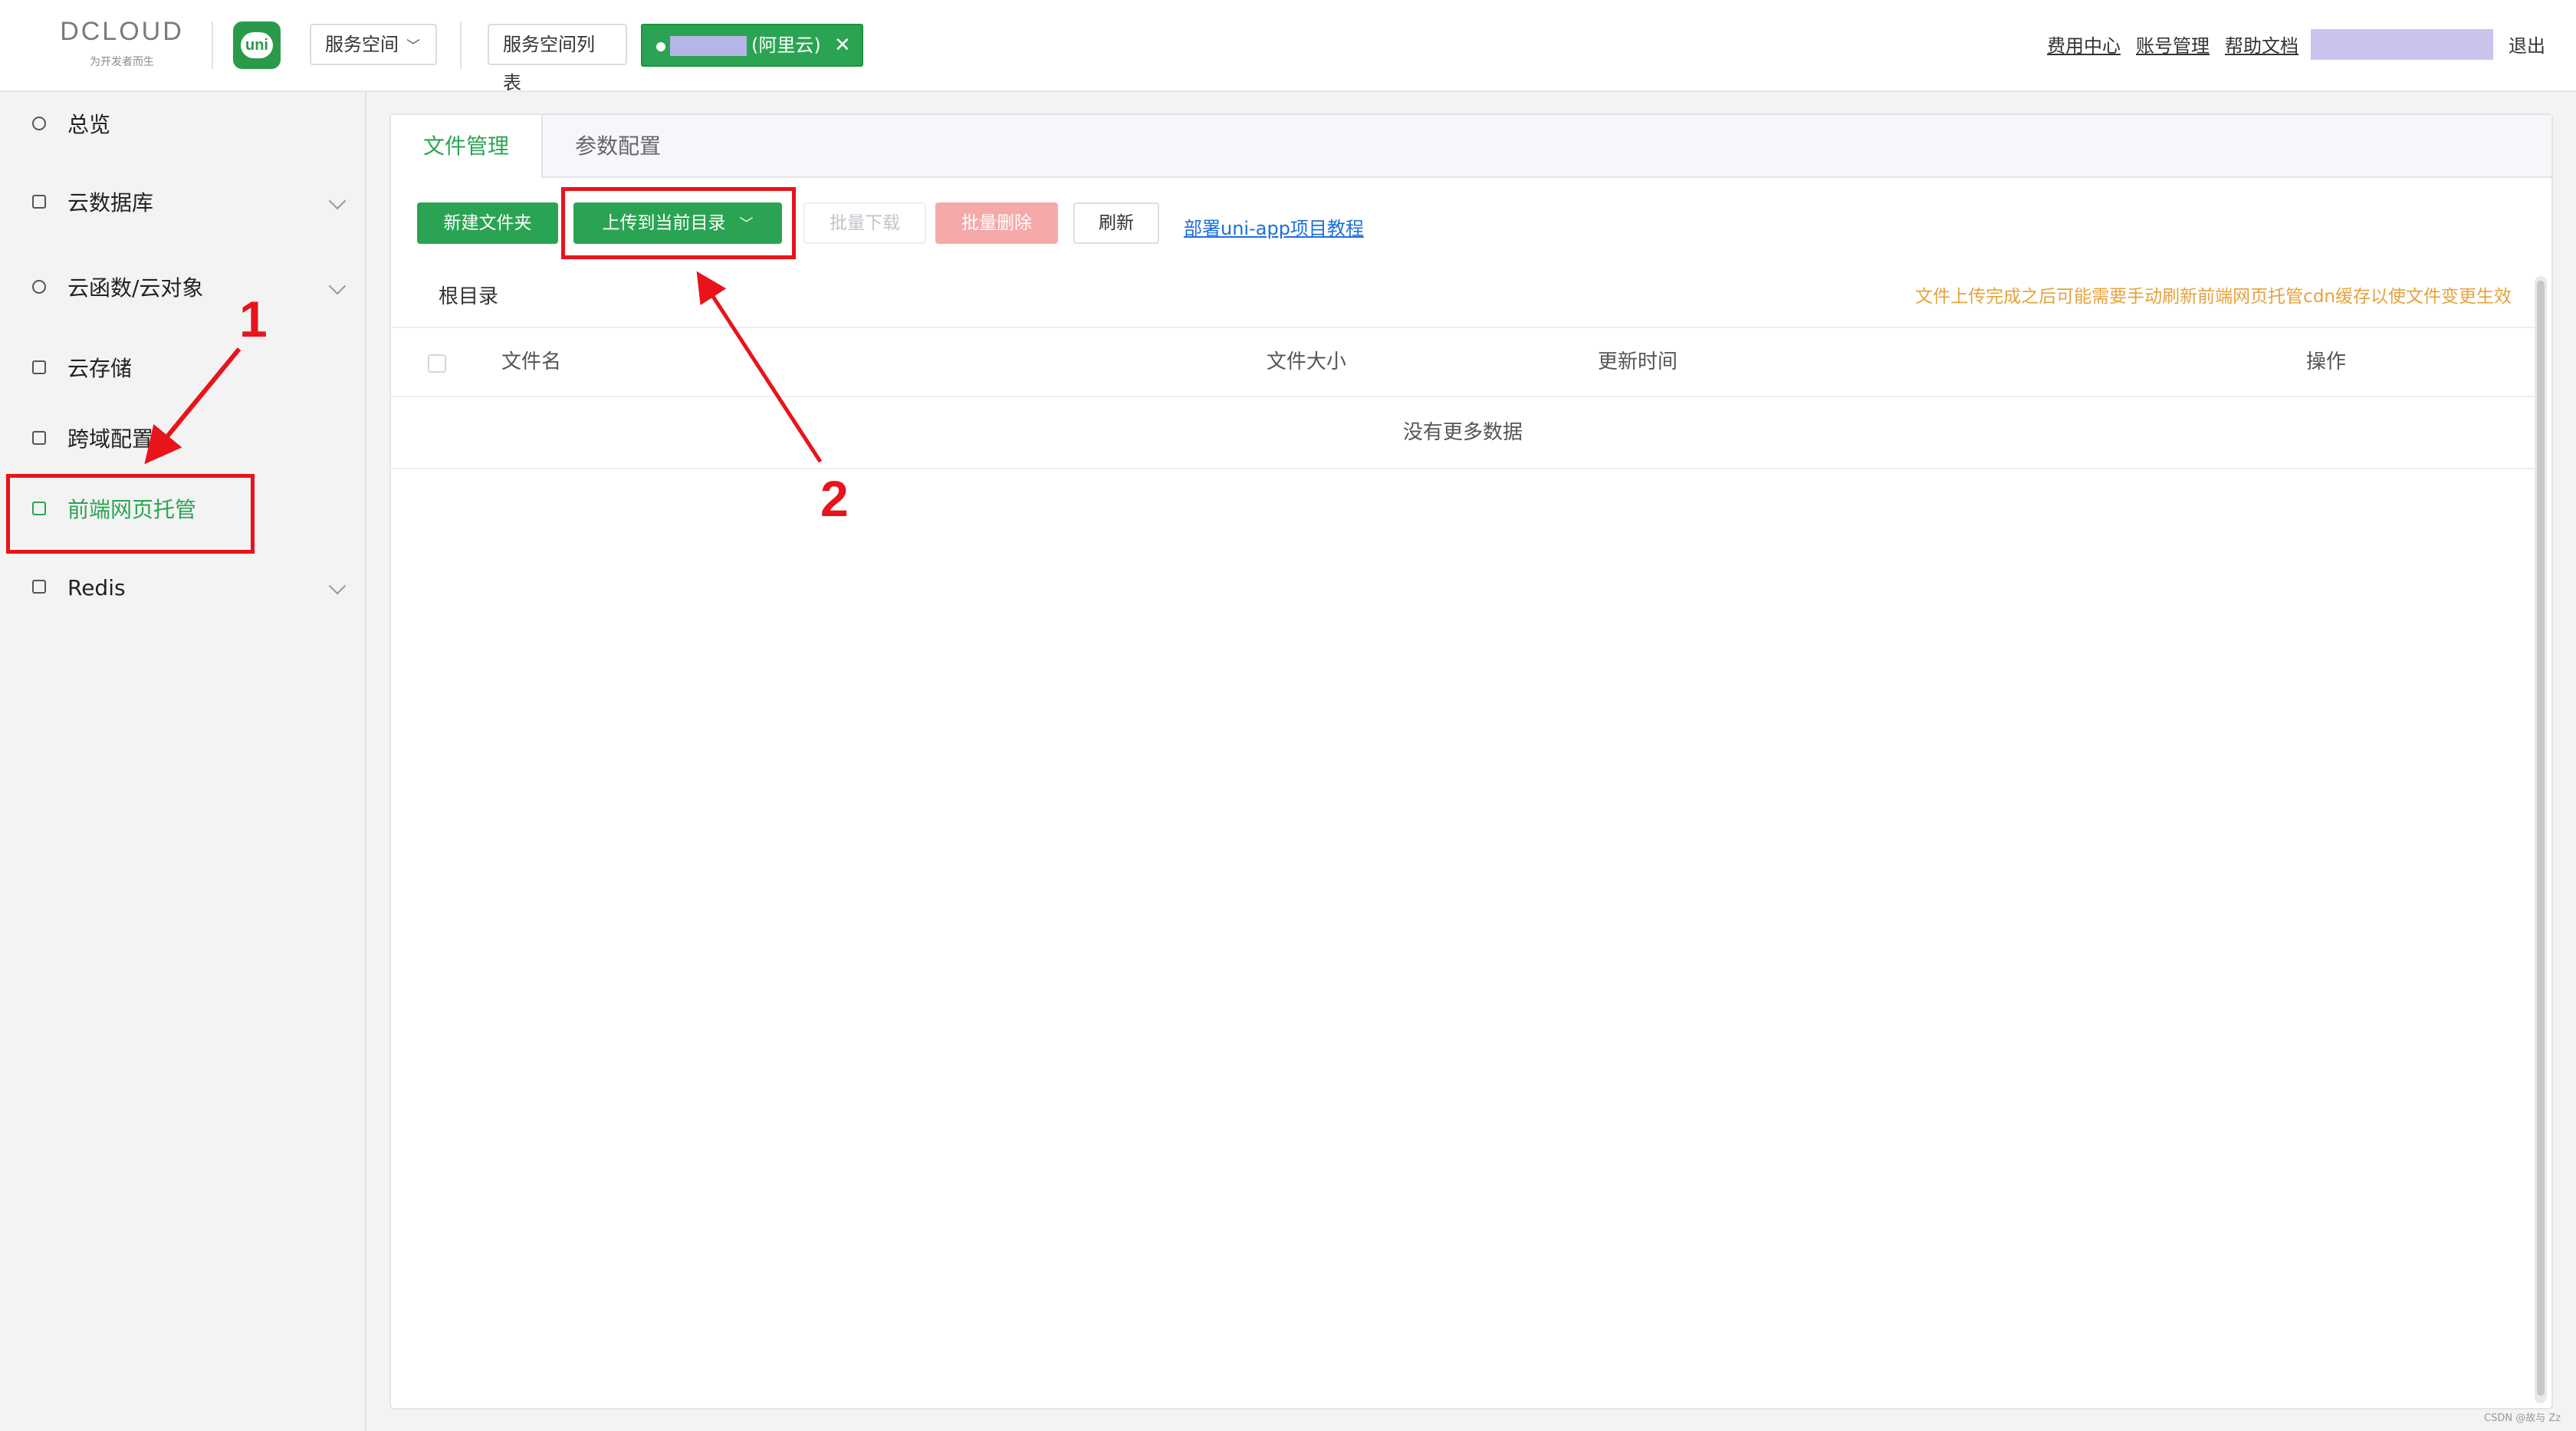 This screenshot has width=2576, height=1431. I want to click on empty-state-text: 没有更多数据, so click(1463, 433).